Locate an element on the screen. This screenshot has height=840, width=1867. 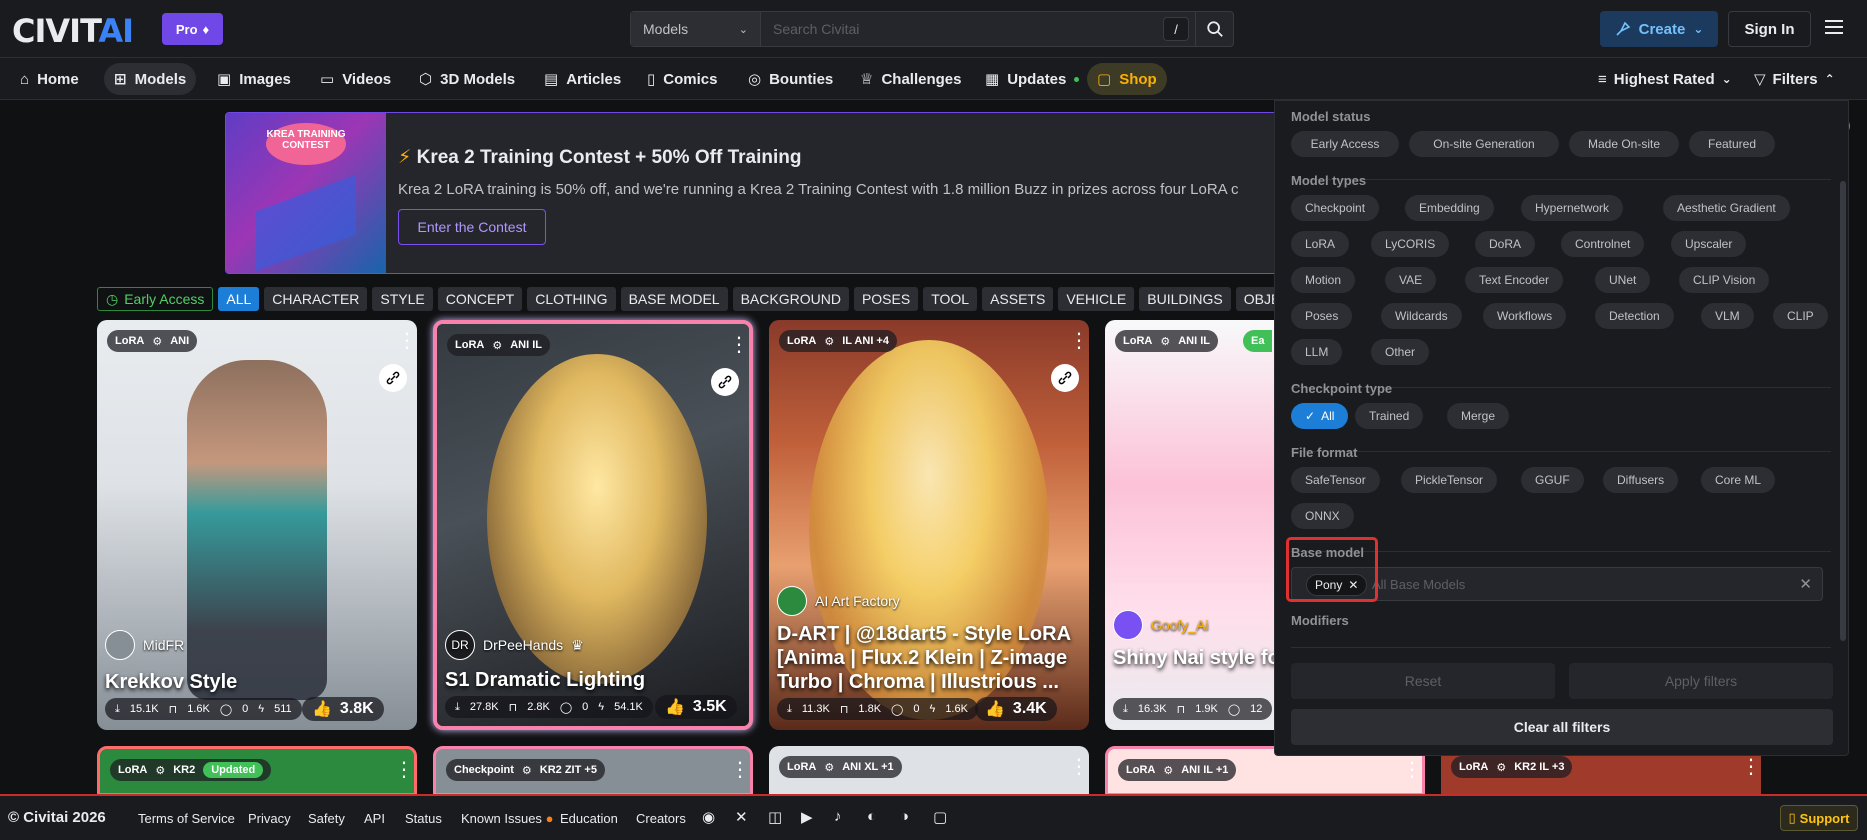
chip-clip-vision: CLIP Vision is located at coordinates (1724, 280).